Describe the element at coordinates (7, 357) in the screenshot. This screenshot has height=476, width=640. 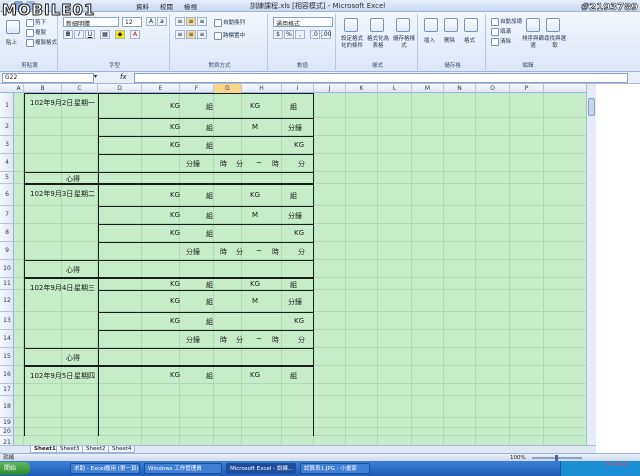
I see `row-header-15: 15` at that location.